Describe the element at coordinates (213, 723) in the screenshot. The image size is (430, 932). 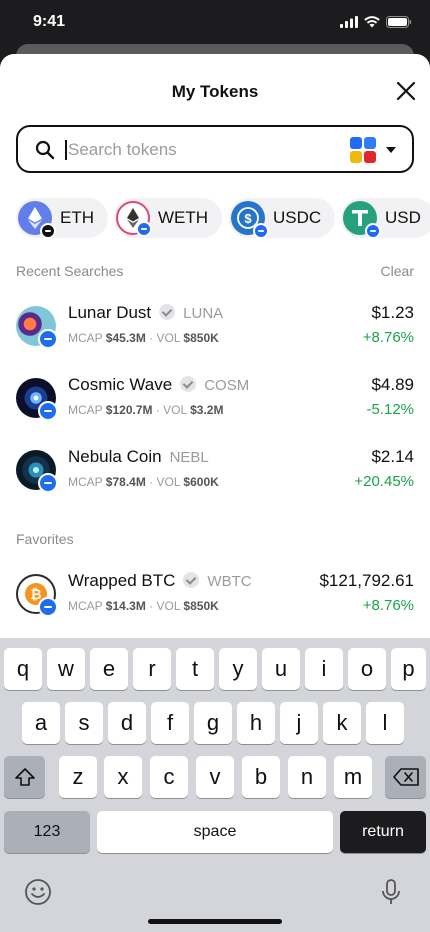
I see `key-g: g` at that location.